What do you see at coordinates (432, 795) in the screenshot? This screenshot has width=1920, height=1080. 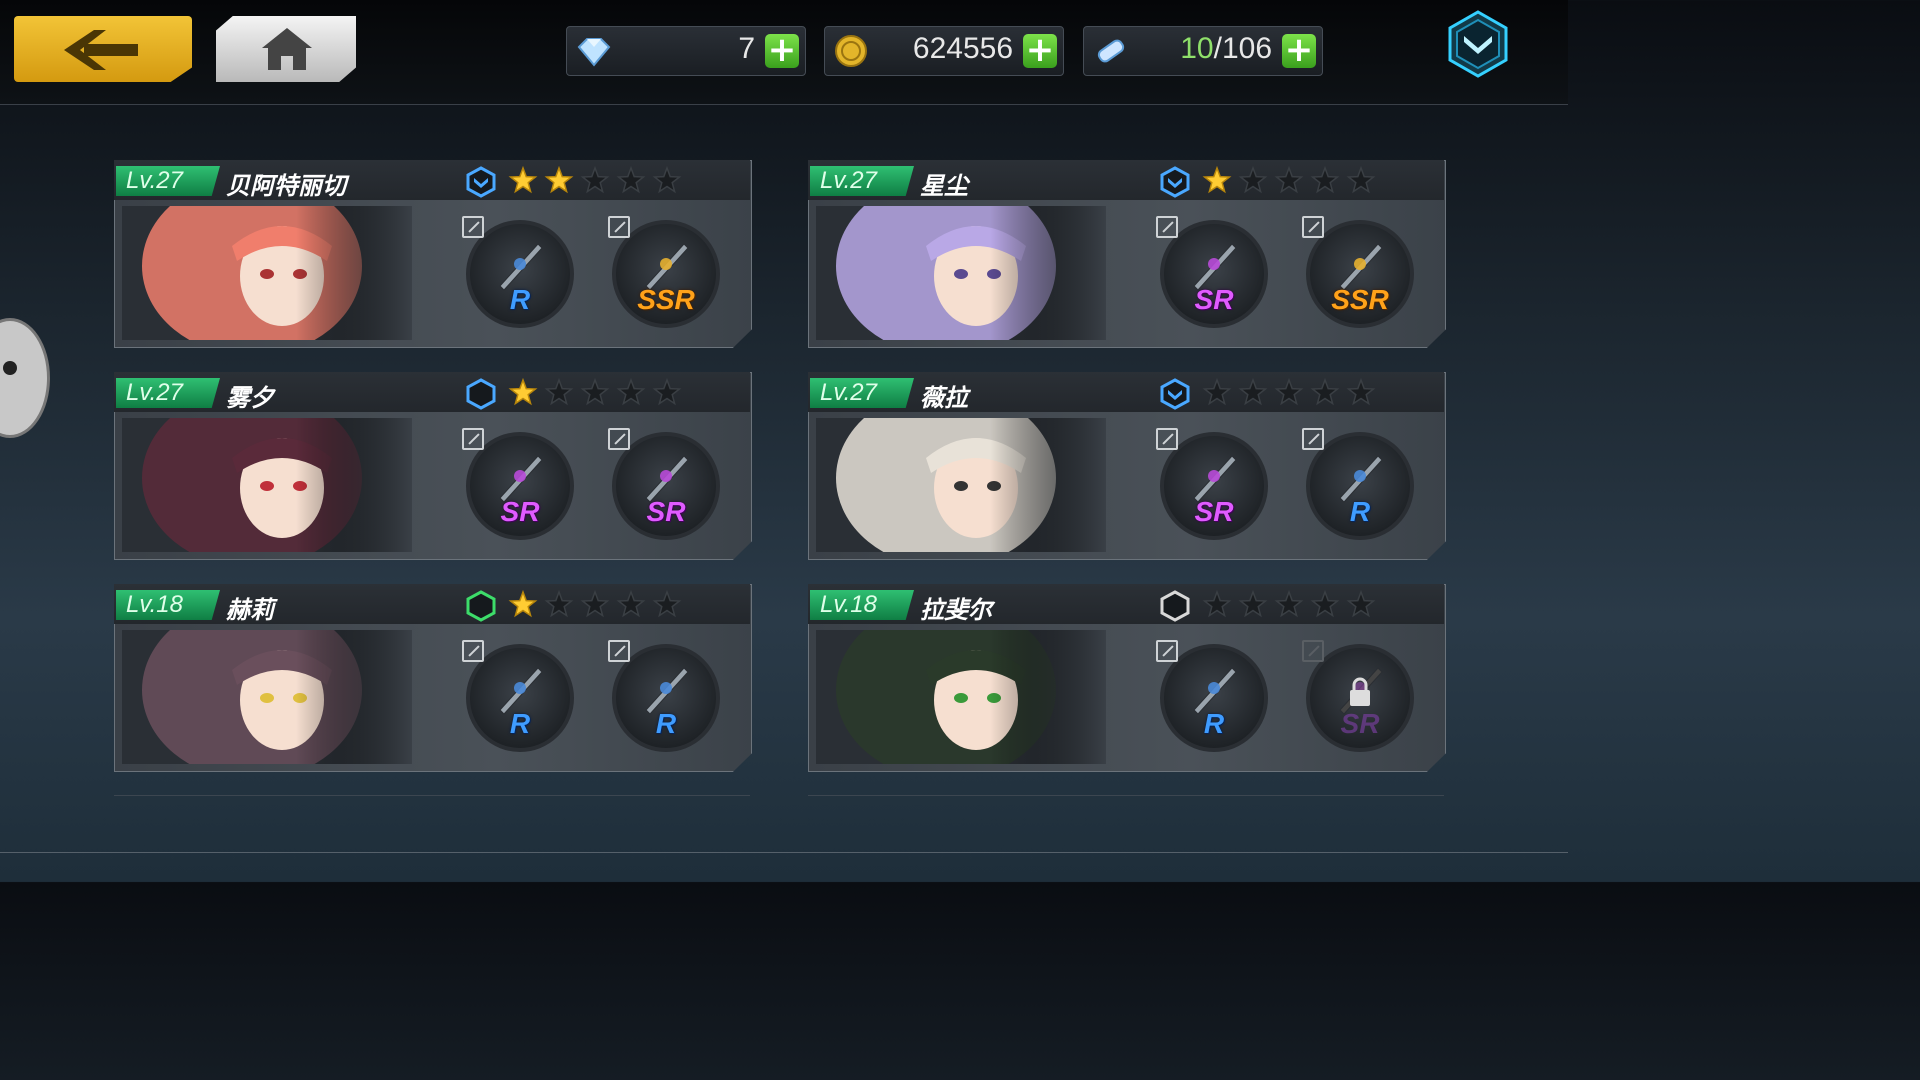 I see `divider` at bounding box center [432, 795].